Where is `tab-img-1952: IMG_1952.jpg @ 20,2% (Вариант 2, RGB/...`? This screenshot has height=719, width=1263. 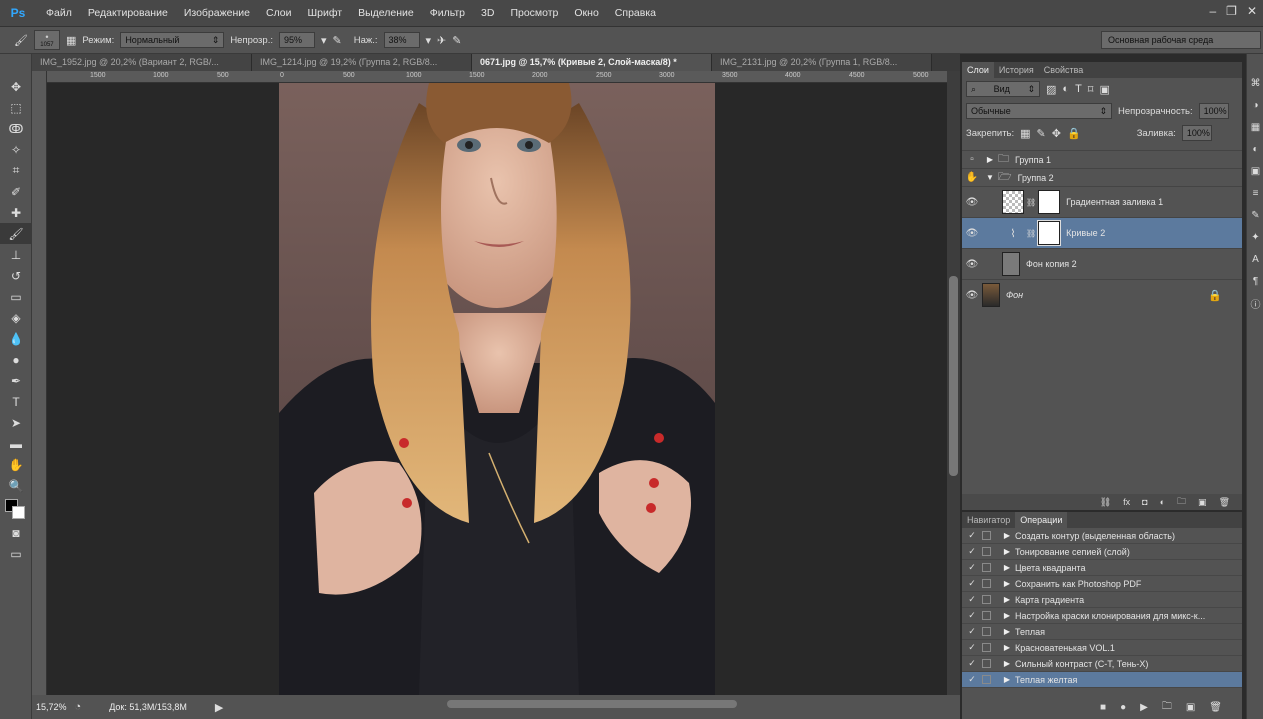 tab-img-1952: IMG_1952.jpg @ 20,2% (Вариант 2, RGB/... is located at coordinates (142, 62).